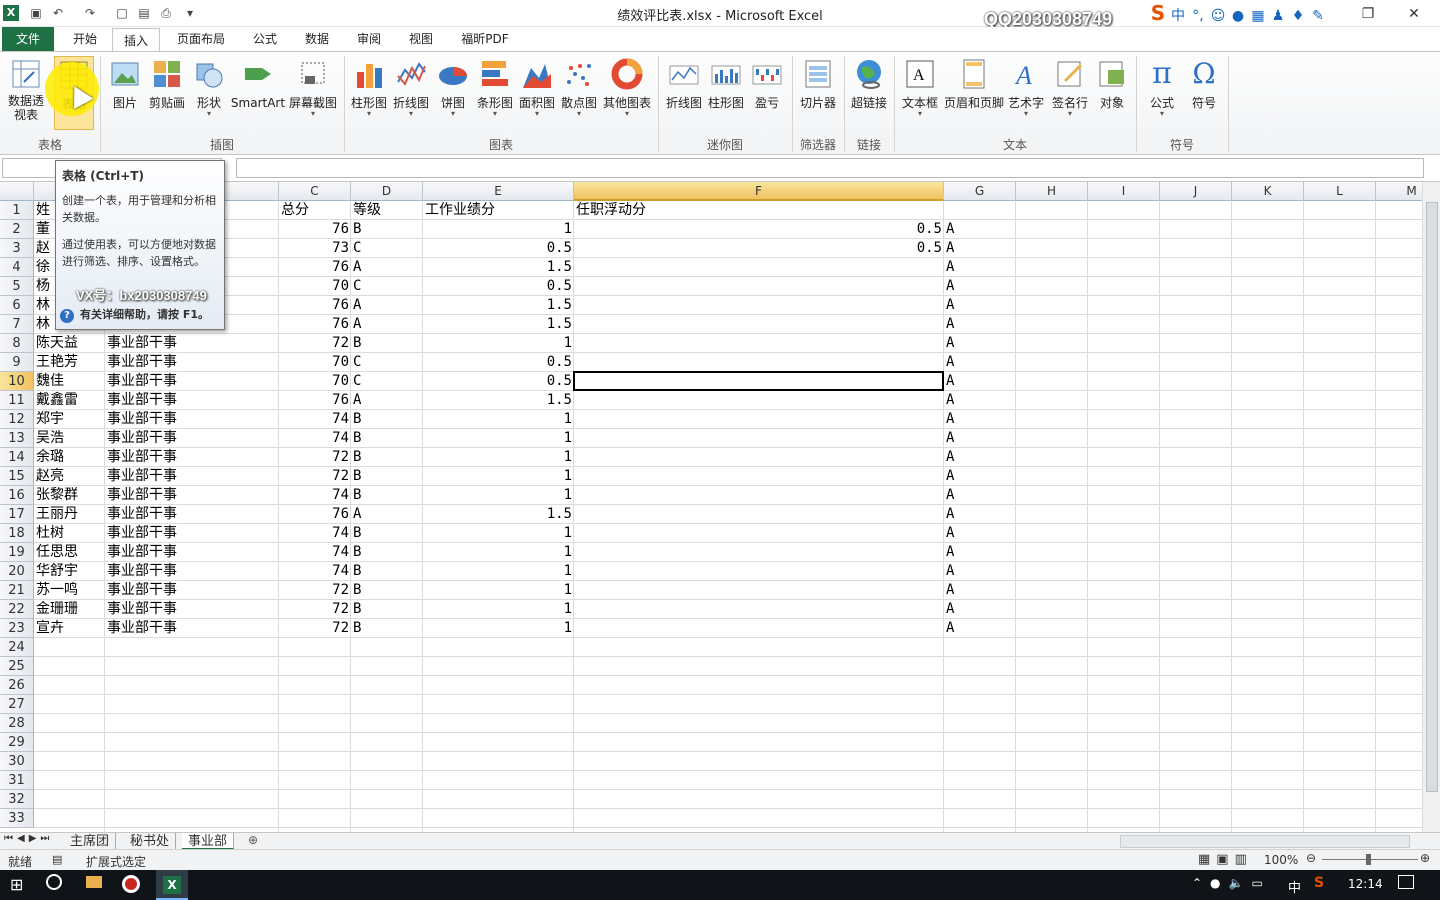  What do you see at coordinates (258, 93) in the screenshot?
I see `smartart-button: SmartArt` at bounding box center [258, 93].